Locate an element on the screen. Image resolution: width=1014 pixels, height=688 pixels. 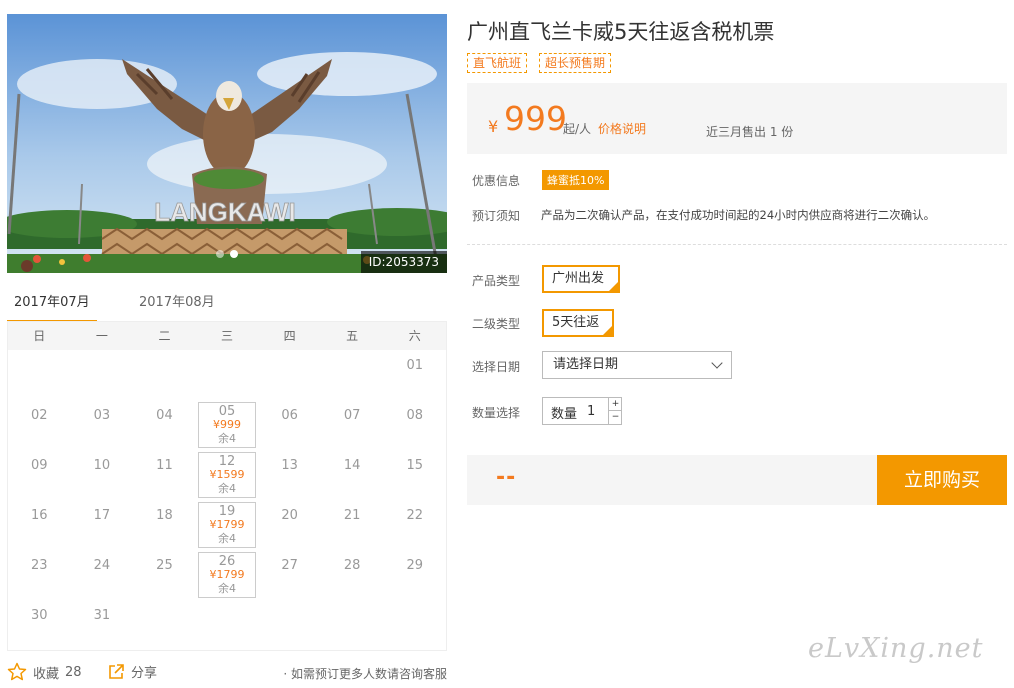
quantity-increment-button: + is located at coordinates (615, 404).